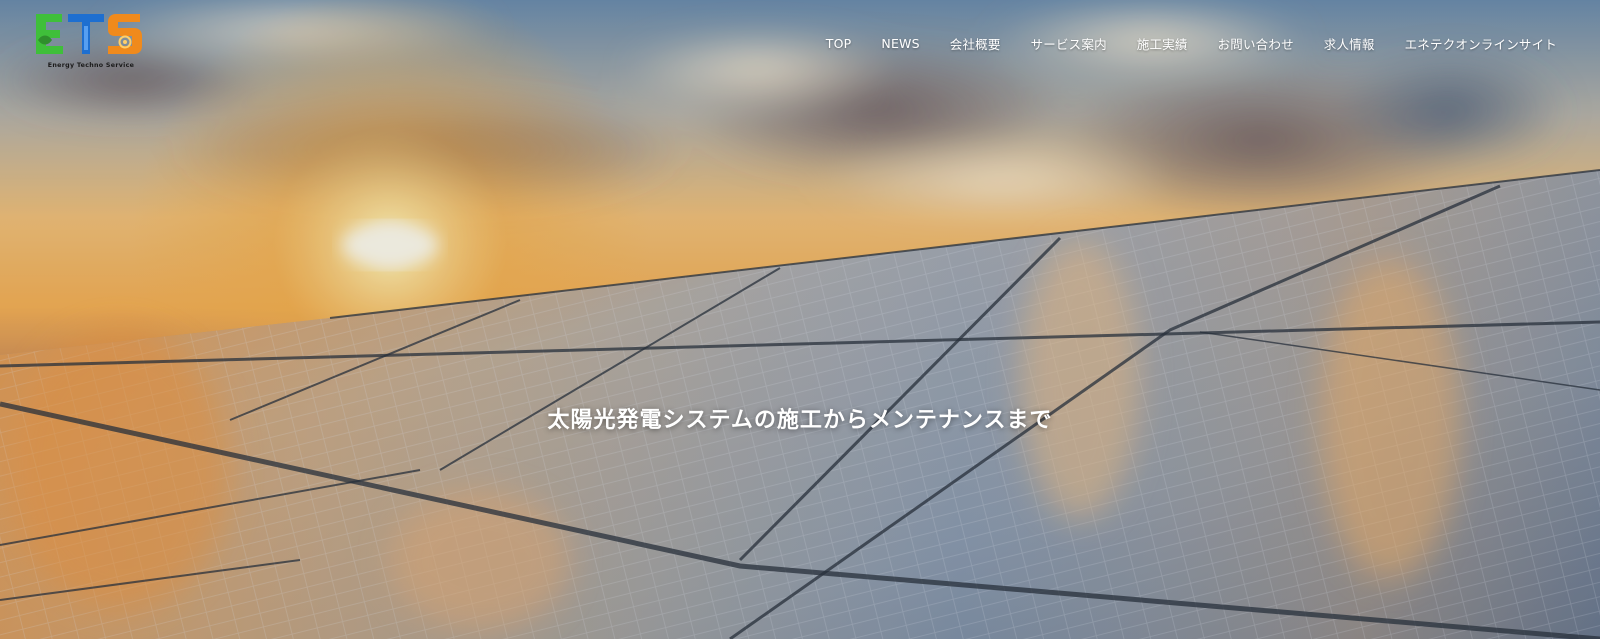 This screenshot has width=1600, height=639. I want to click on nav-item-news: NEWS, so click(900, 43).